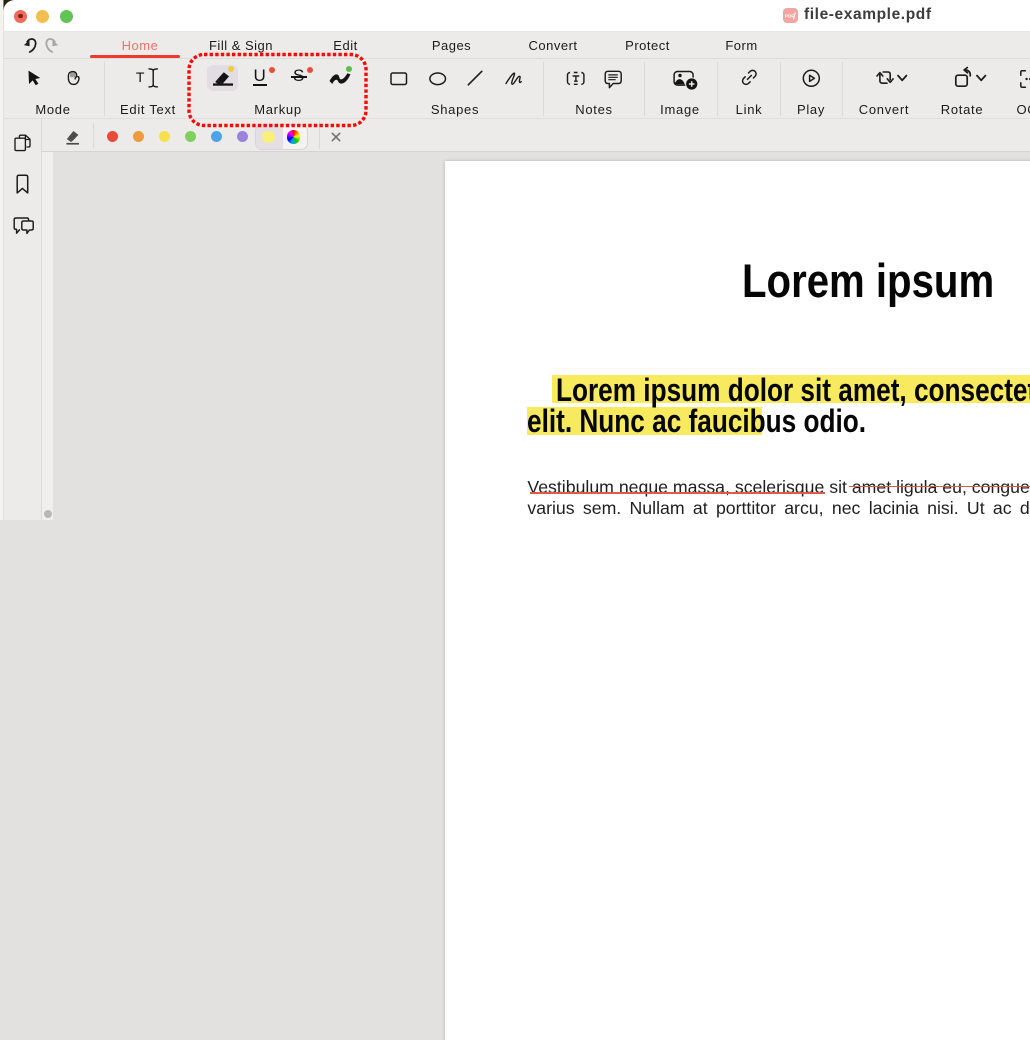  Describe the element at coordinates (789, 15) in the screenshot. I see `svg-text: PDF` at that location.